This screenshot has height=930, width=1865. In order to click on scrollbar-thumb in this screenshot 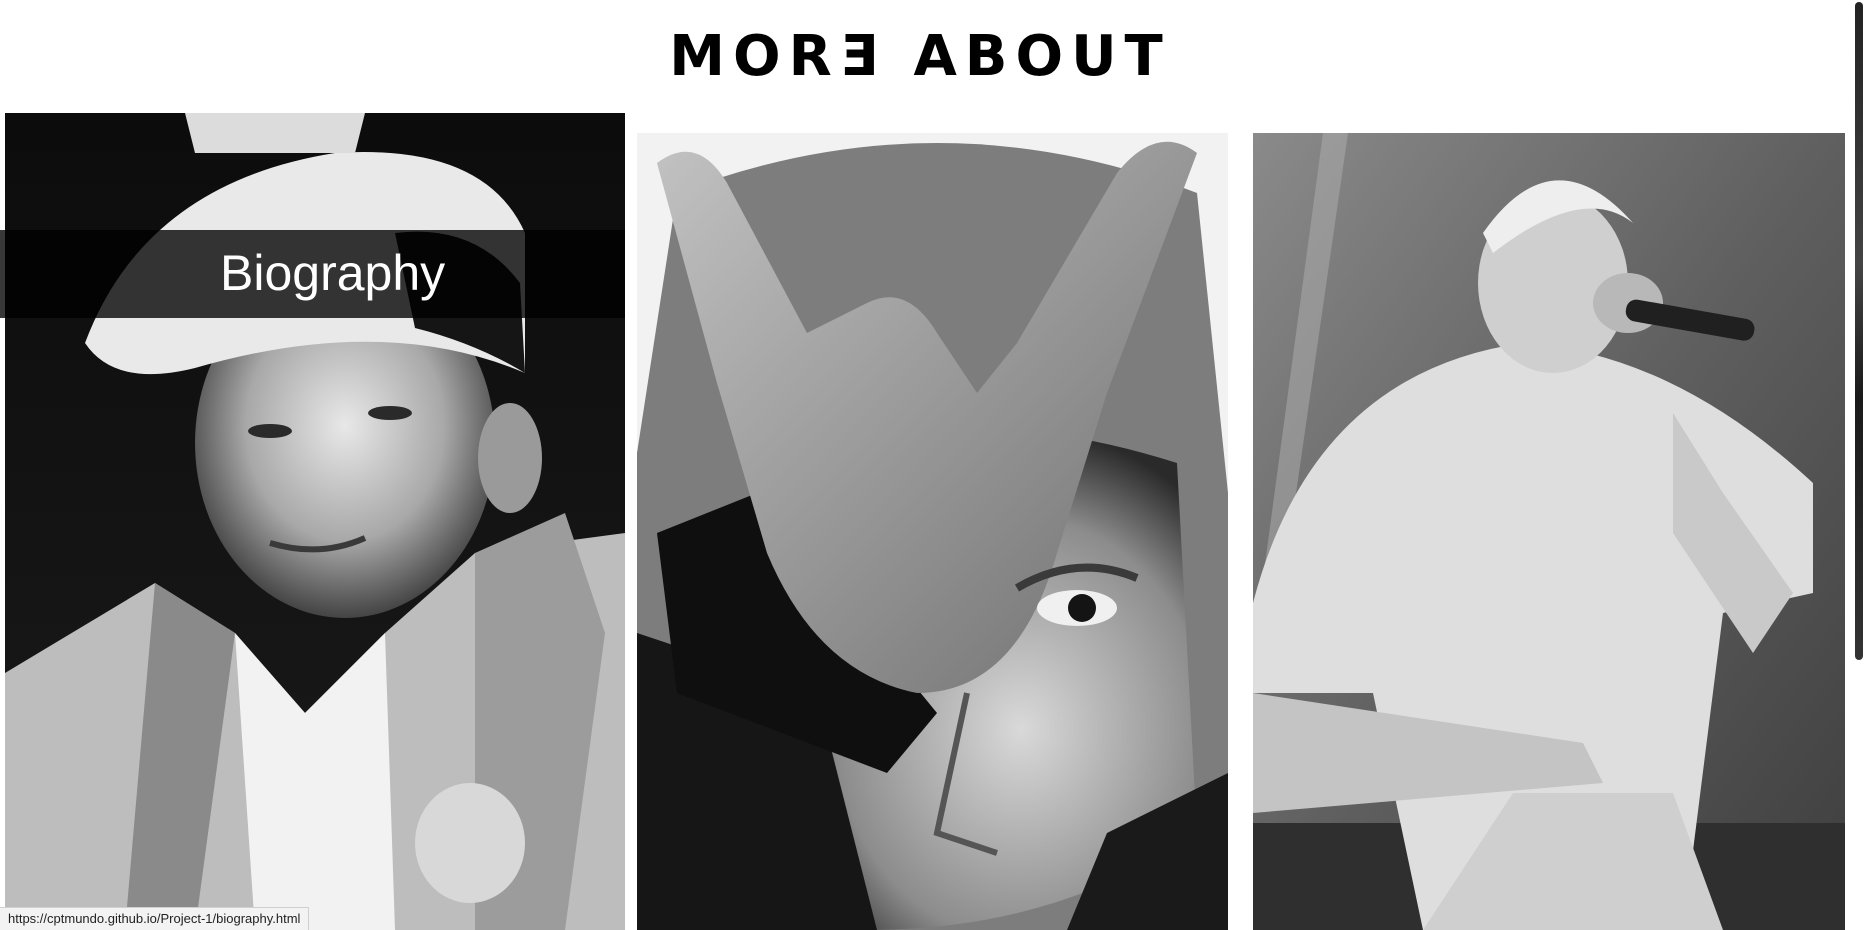, I will do `click(1859, 331)`.